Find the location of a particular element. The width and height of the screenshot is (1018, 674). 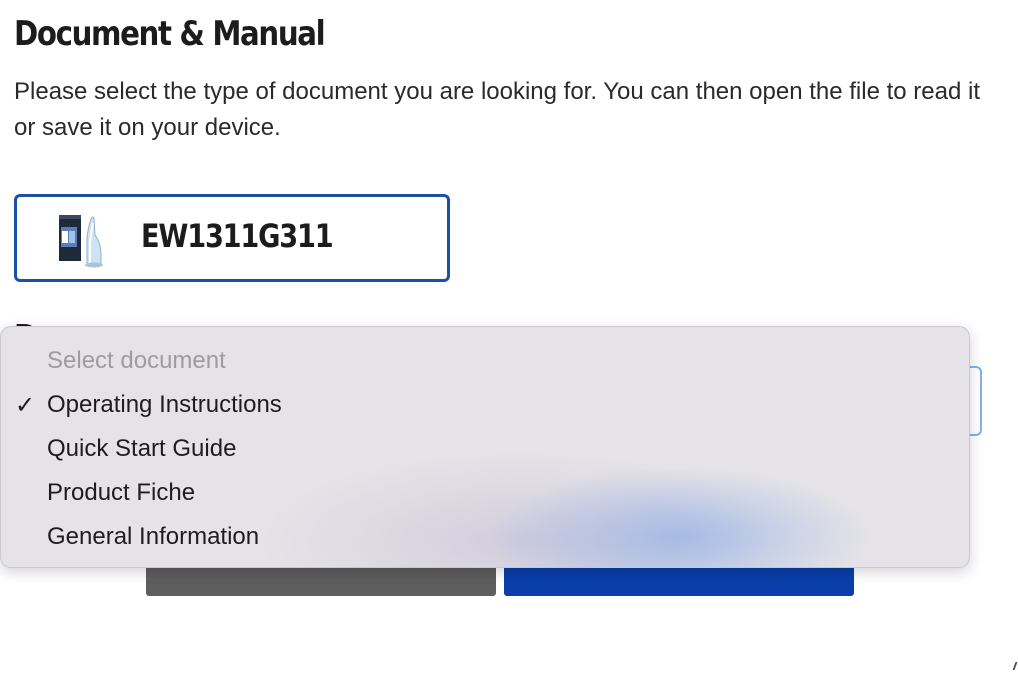

dropdown-option-quick-start-guide: Quick Start Guide is located at coordinates (485, 449).